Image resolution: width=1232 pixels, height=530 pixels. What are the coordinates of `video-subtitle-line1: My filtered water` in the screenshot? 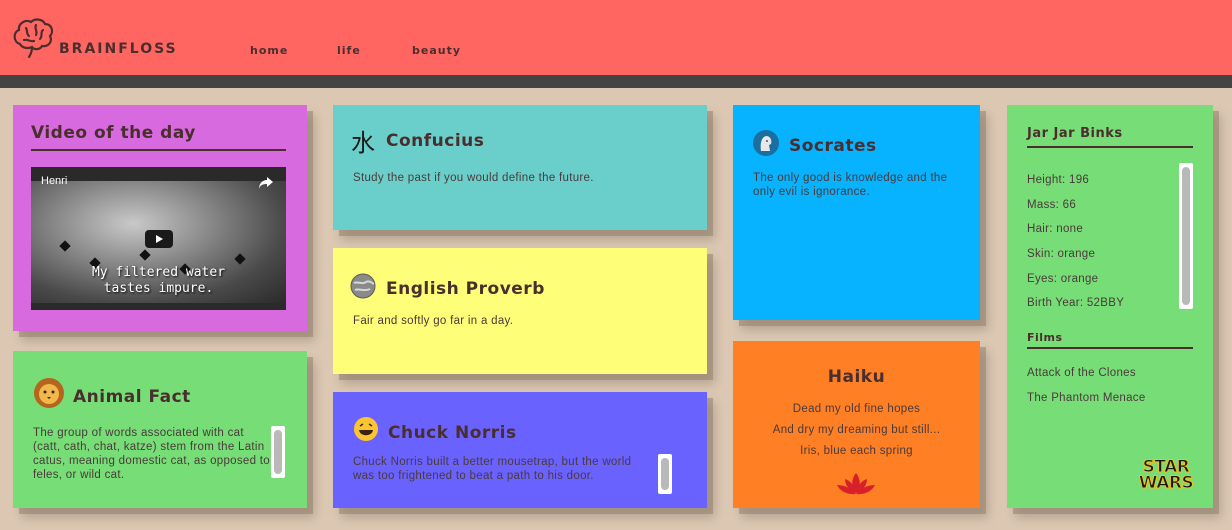 It's located at (158, 272).